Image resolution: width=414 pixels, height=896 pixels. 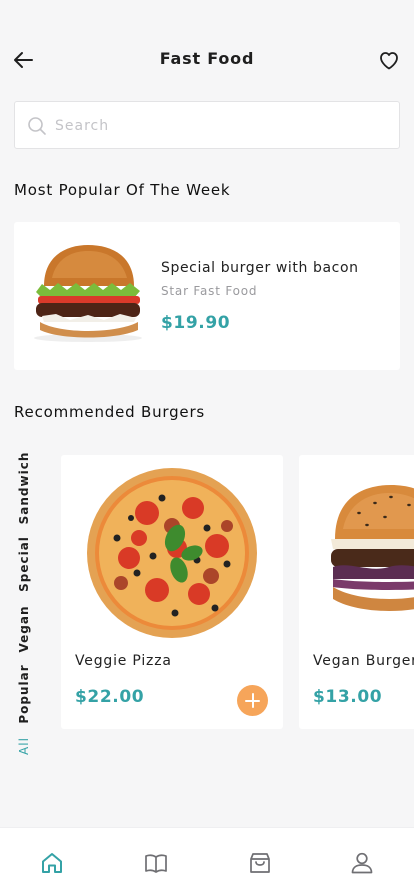 I want to click on search-input, so click(x=220, y=126).